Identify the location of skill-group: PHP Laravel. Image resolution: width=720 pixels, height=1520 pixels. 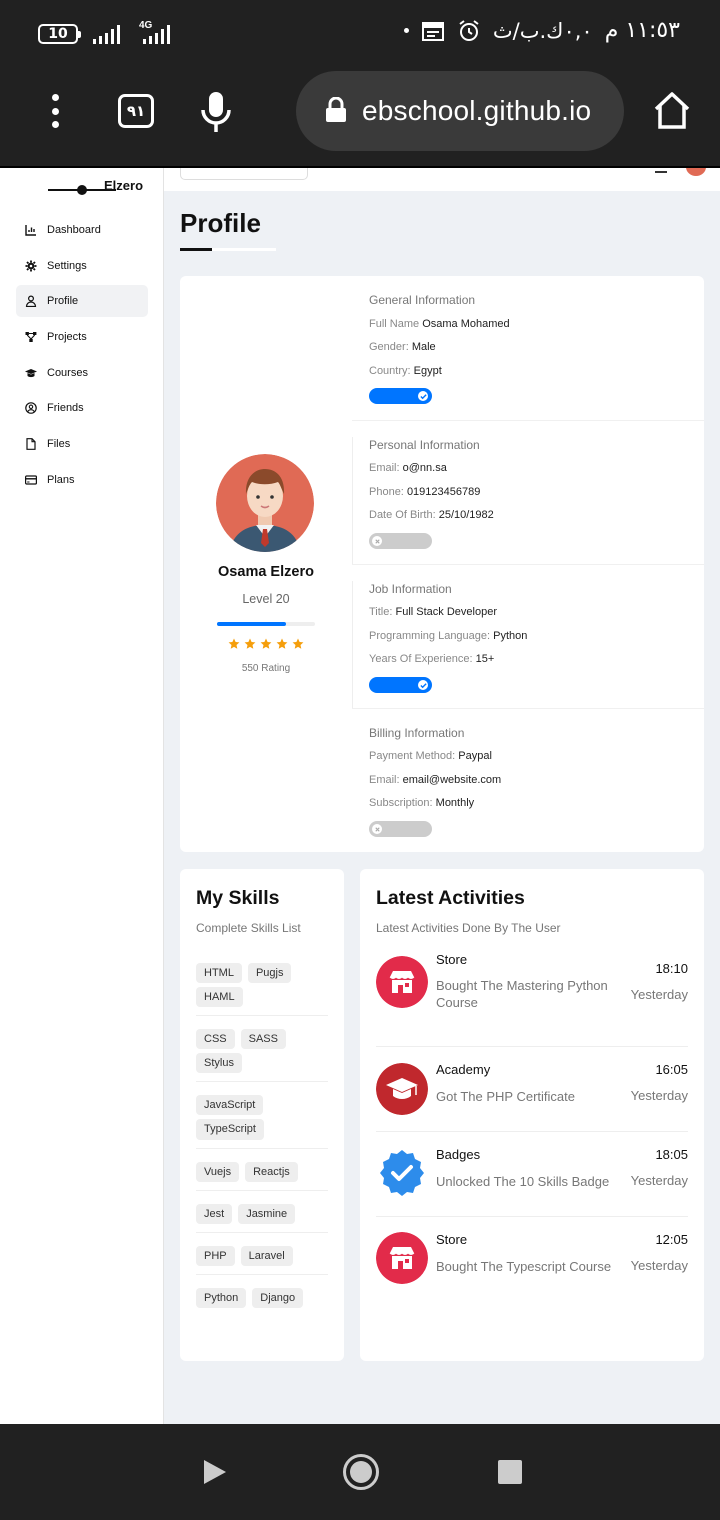
(262, 1260).